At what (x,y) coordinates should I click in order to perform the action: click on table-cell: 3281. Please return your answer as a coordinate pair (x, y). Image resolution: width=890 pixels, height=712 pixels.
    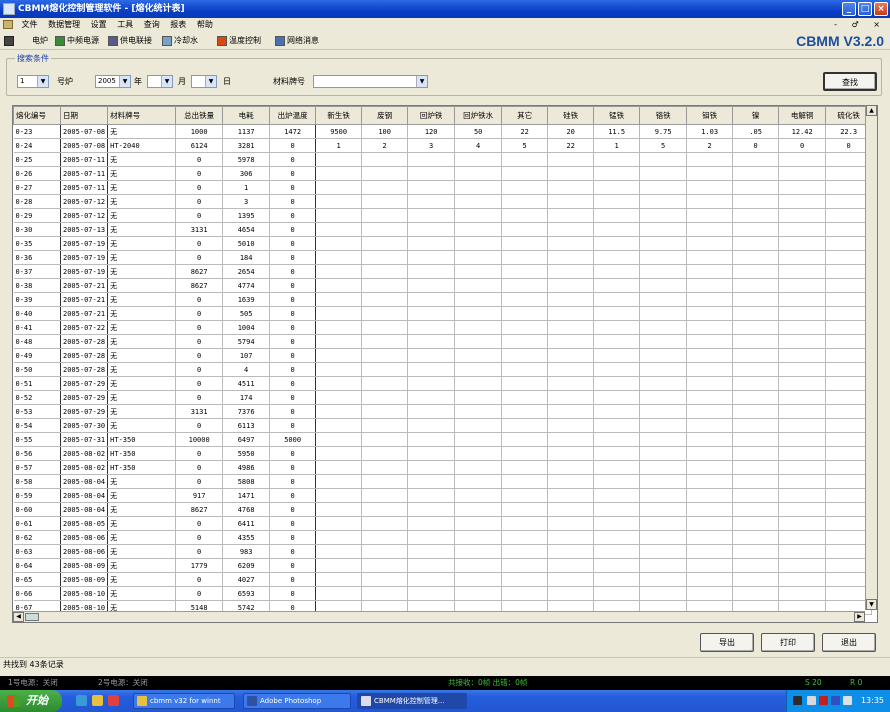
    Looking at the image, I should click on (246, 145).